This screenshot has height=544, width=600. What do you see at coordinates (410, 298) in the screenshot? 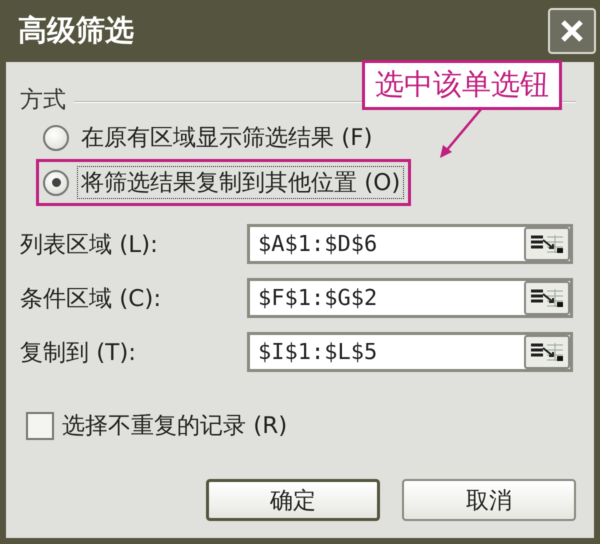
I see `input-field: $F$1:$G$2` at bounding box center [410, 298].